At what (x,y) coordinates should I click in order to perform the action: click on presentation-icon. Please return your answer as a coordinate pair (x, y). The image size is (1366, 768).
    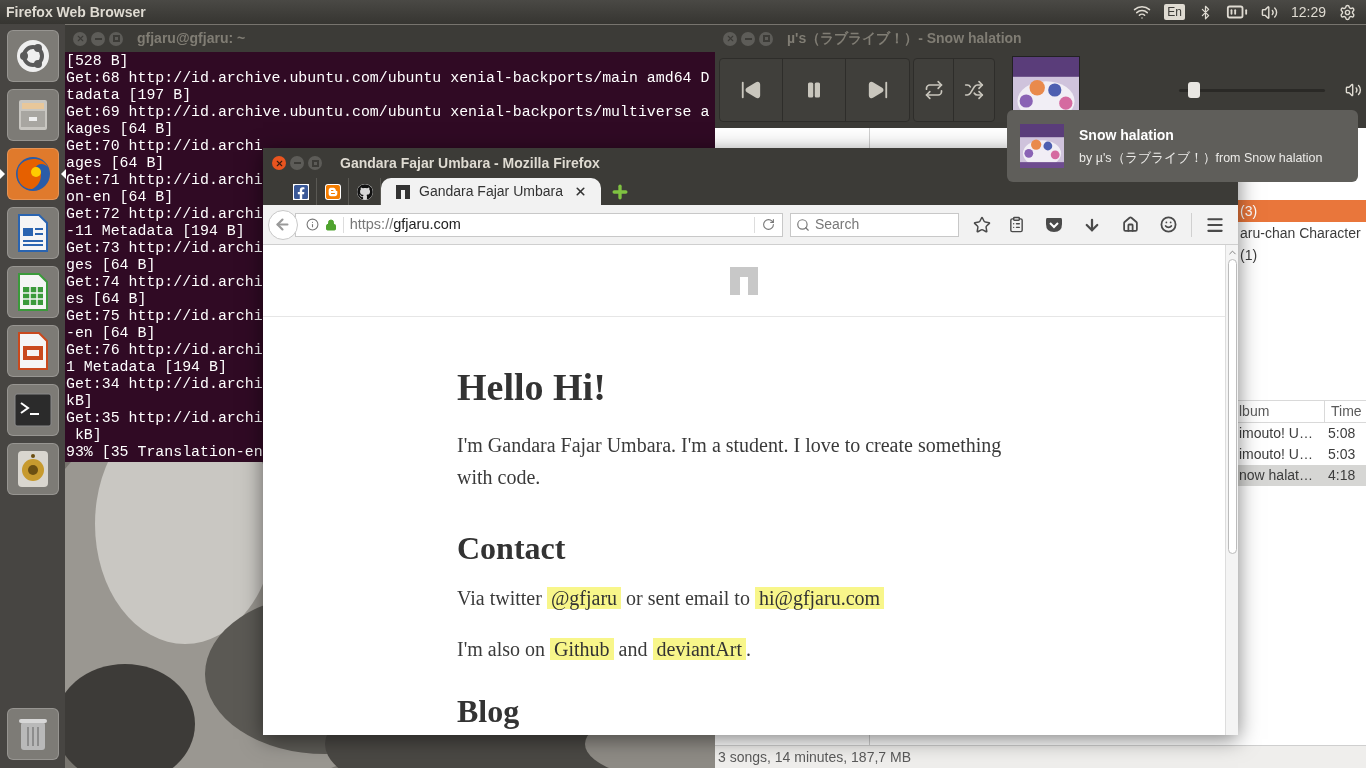
    Looking at the image, I should click on (32, 351).